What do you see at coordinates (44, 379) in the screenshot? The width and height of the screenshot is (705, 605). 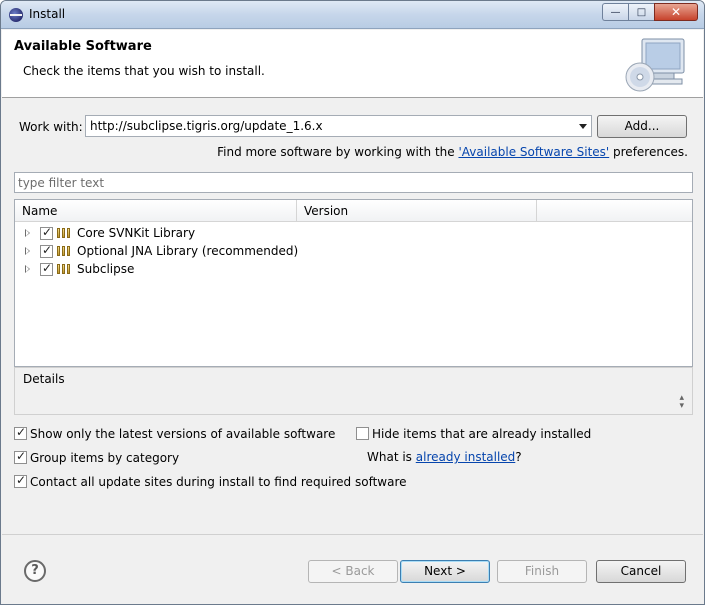 I see `details-label: Details` at bounding box center [44, 379].